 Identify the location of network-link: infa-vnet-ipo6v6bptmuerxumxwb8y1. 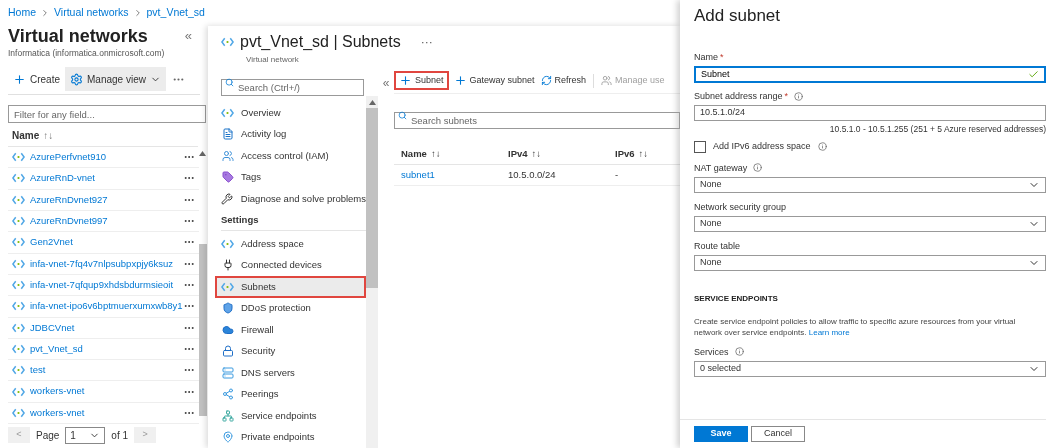
(106, 306).